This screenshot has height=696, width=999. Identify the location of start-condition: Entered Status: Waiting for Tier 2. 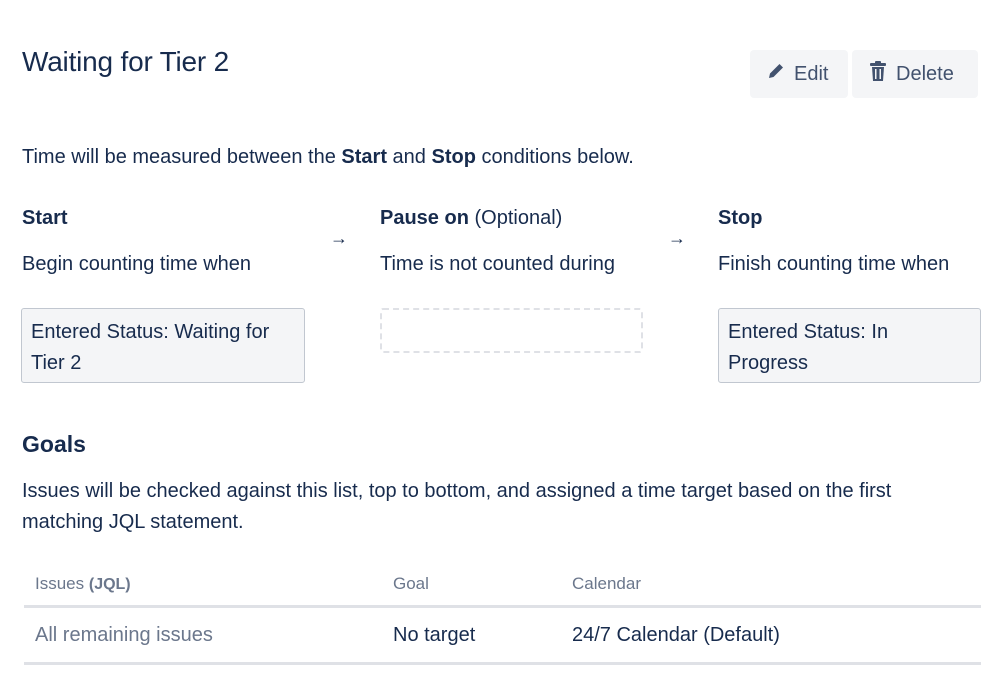
(163, 345).